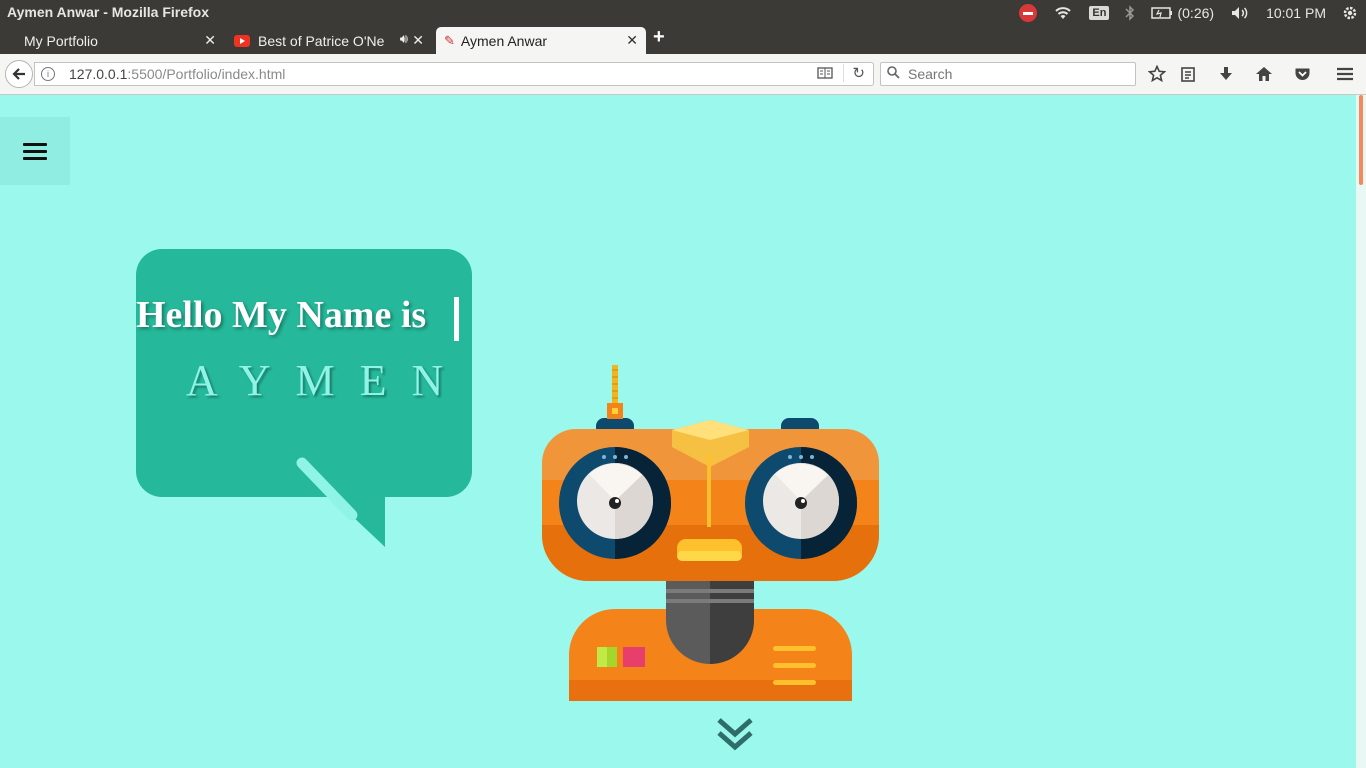 The image size is (1366, 768). I want to click on tab-aymen-anwar: ✎ Aymen Anwar ✕, so click(541, 40).